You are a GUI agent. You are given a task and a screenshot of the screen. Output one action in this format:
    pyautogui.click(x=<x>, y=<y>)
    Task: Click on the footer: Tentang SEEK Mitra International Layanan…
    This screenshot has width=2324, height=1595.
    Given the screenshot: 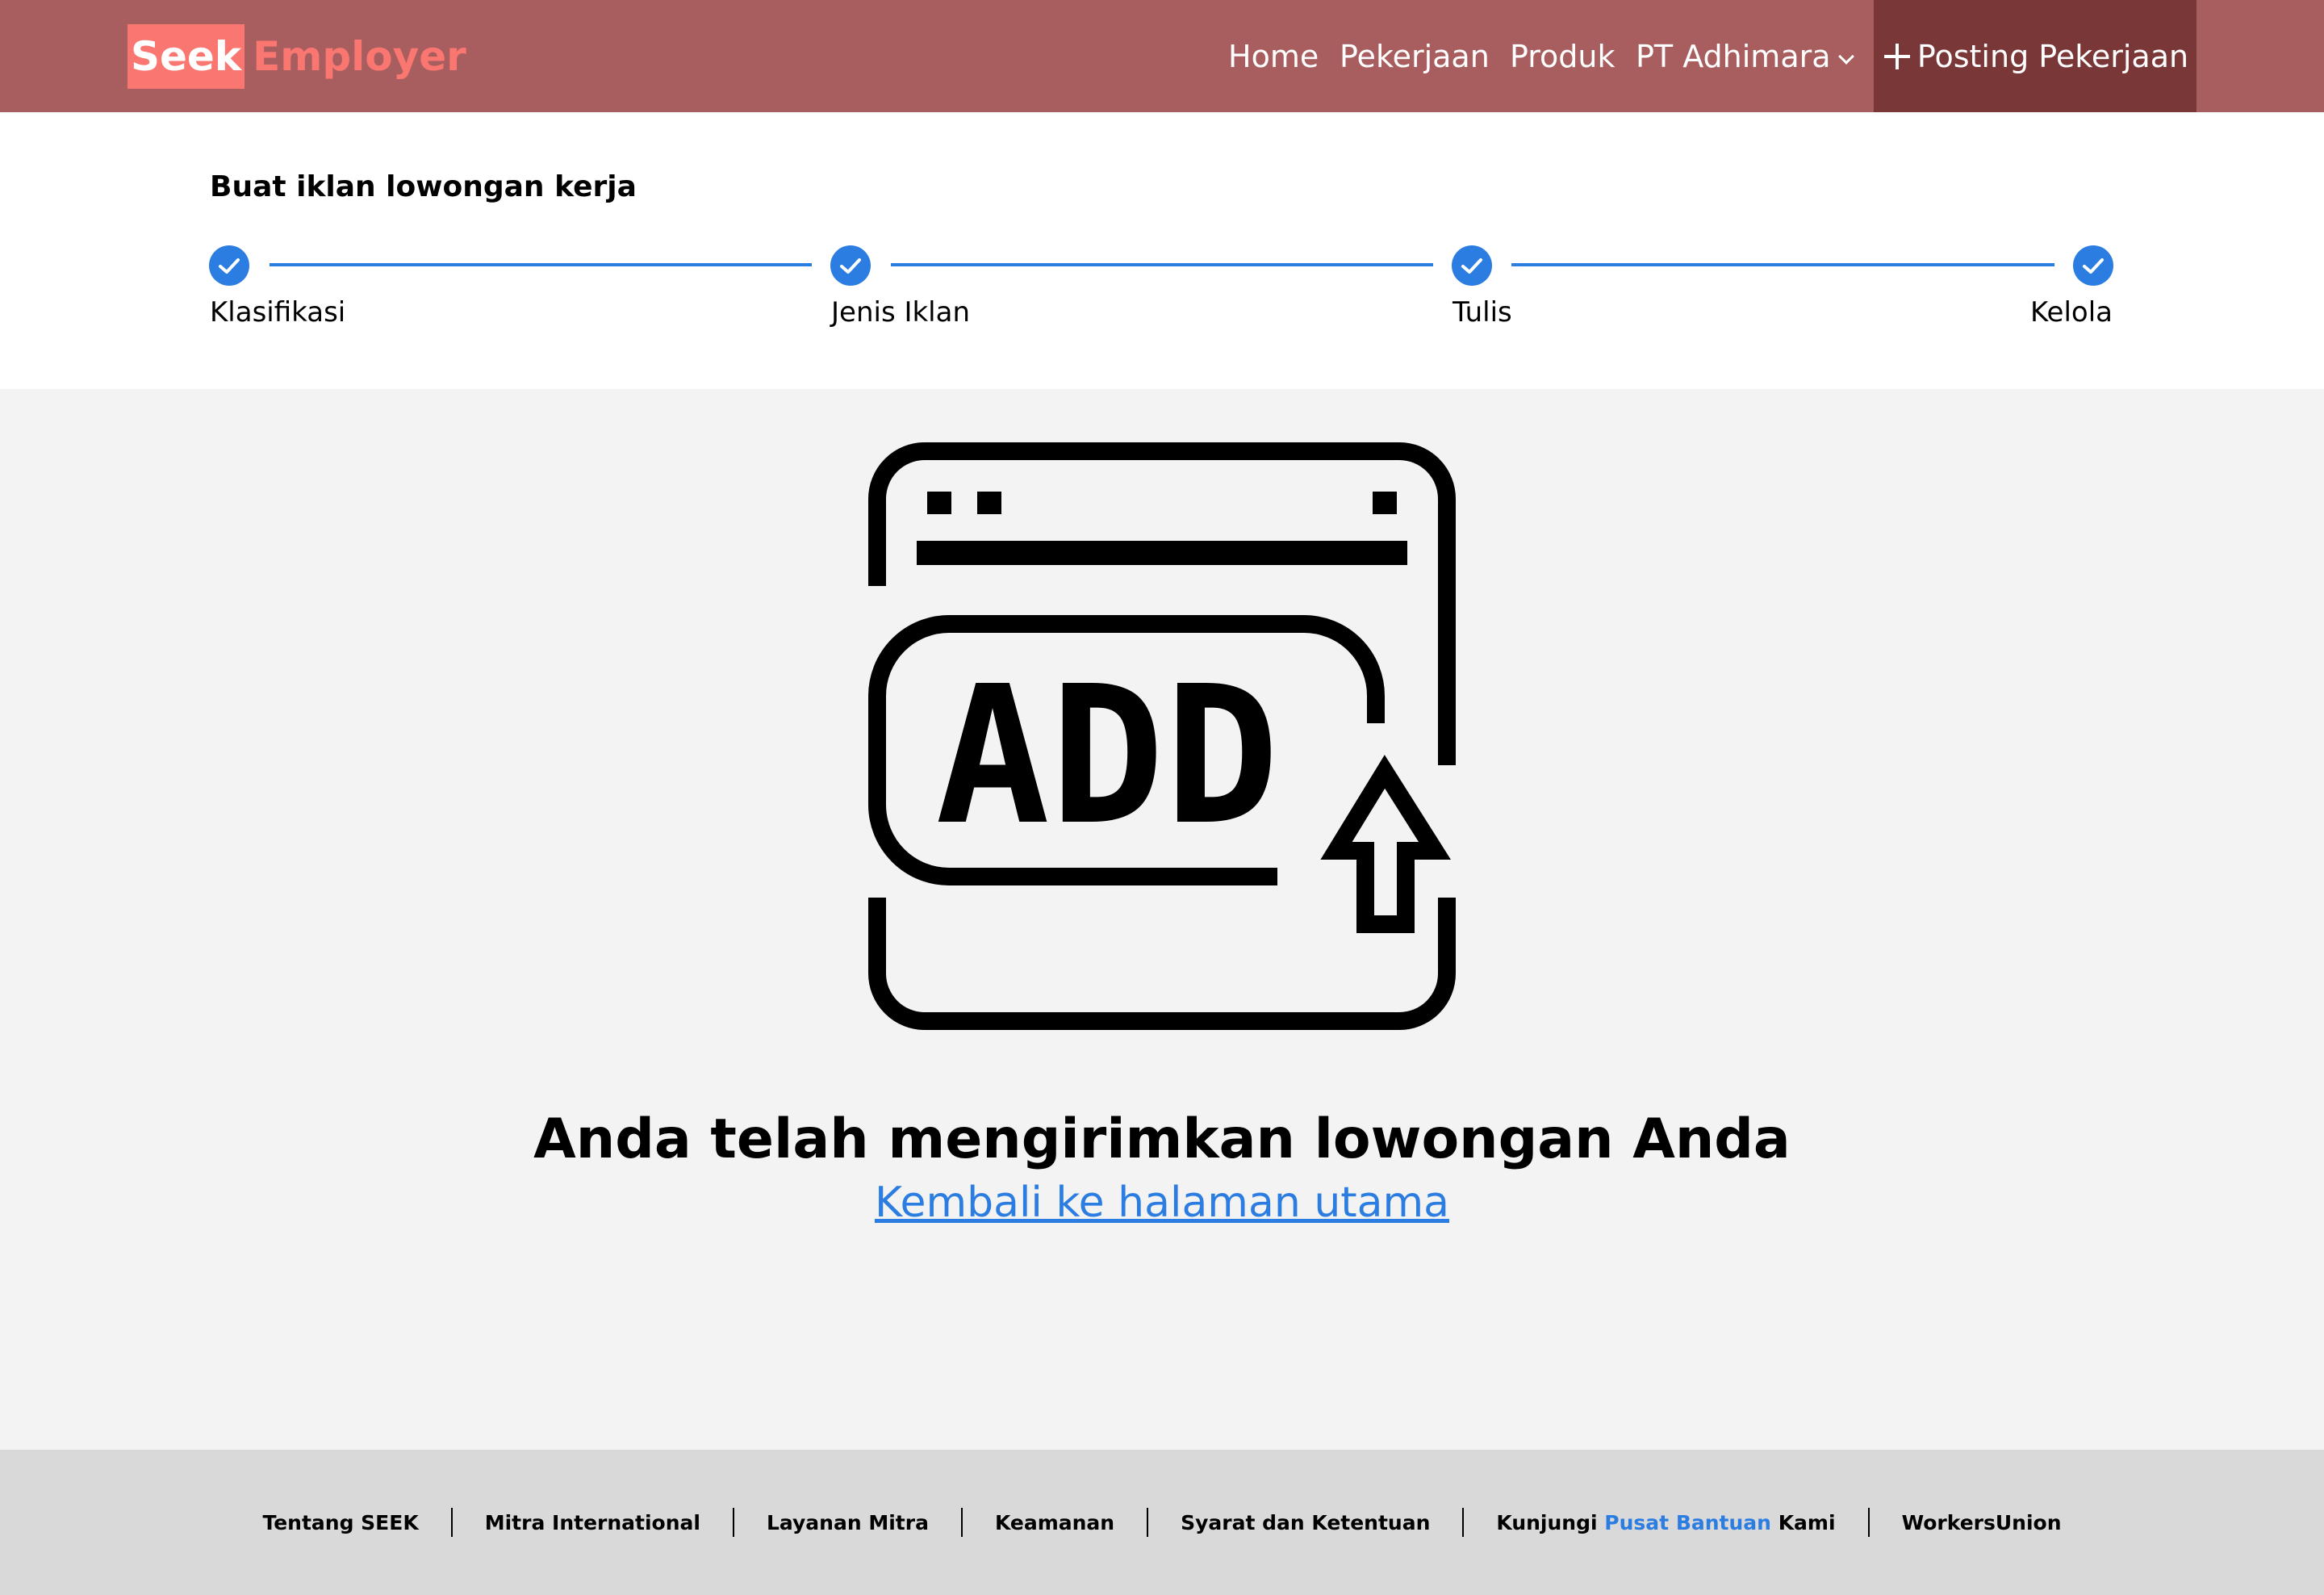 What is the action you would take?
    pyautogui.click(x=1162, y=1522)
    